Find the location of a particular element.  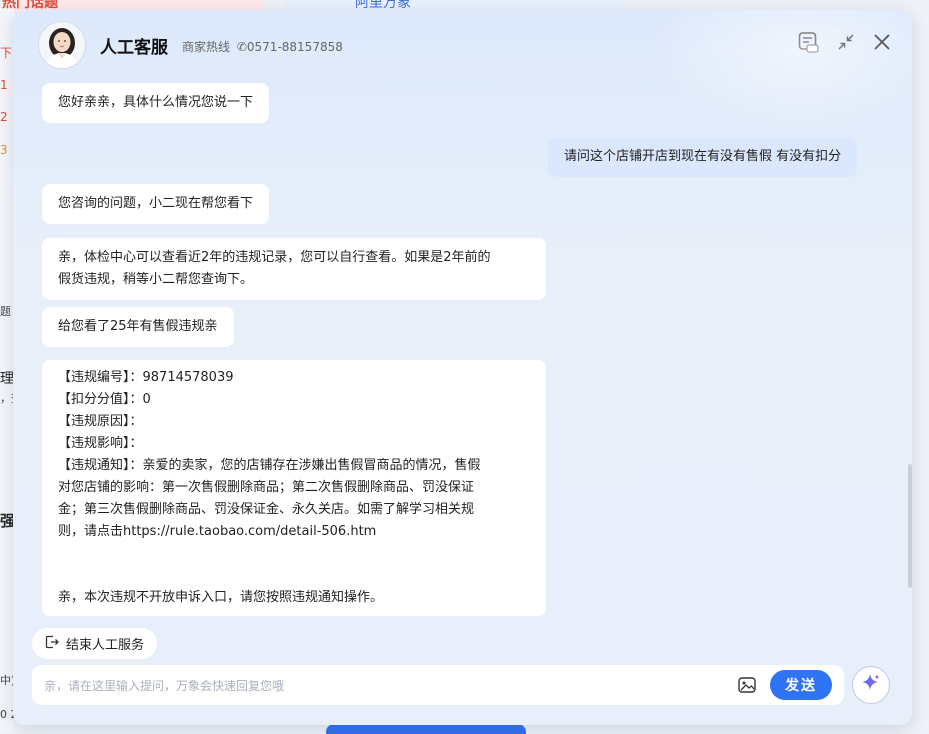

violation-id: 【违规编号】：98714578039 is located at coordinates (146, 377).